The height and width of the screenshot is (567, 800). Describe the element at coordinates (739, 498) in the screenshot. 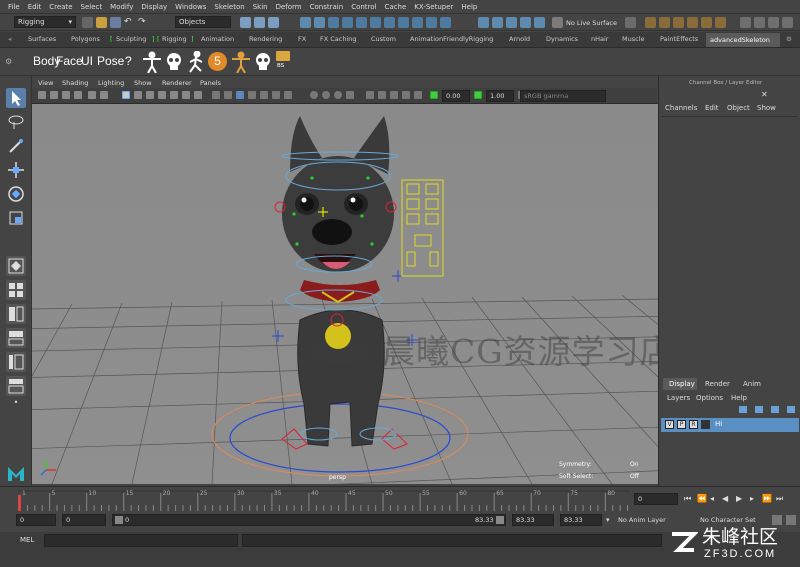

I see `play-forward-icon: ▶` at that location.